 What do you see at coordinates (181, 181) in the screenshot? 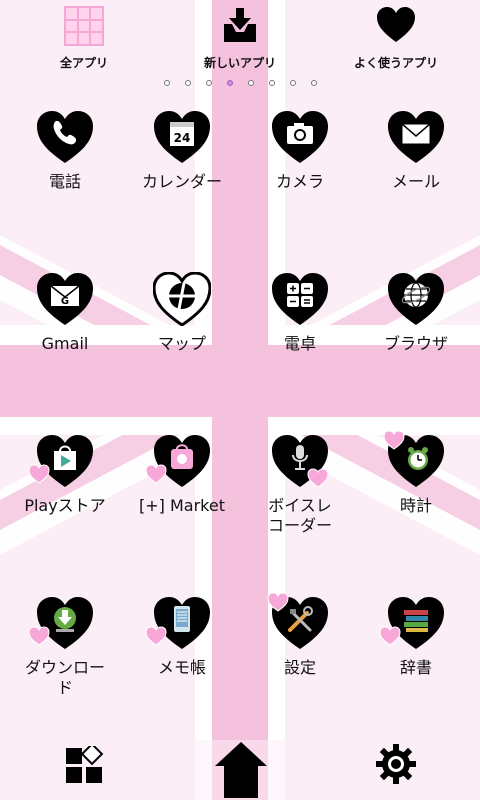
I see `app-label: カレンダー` at bounding box center [181, 181].